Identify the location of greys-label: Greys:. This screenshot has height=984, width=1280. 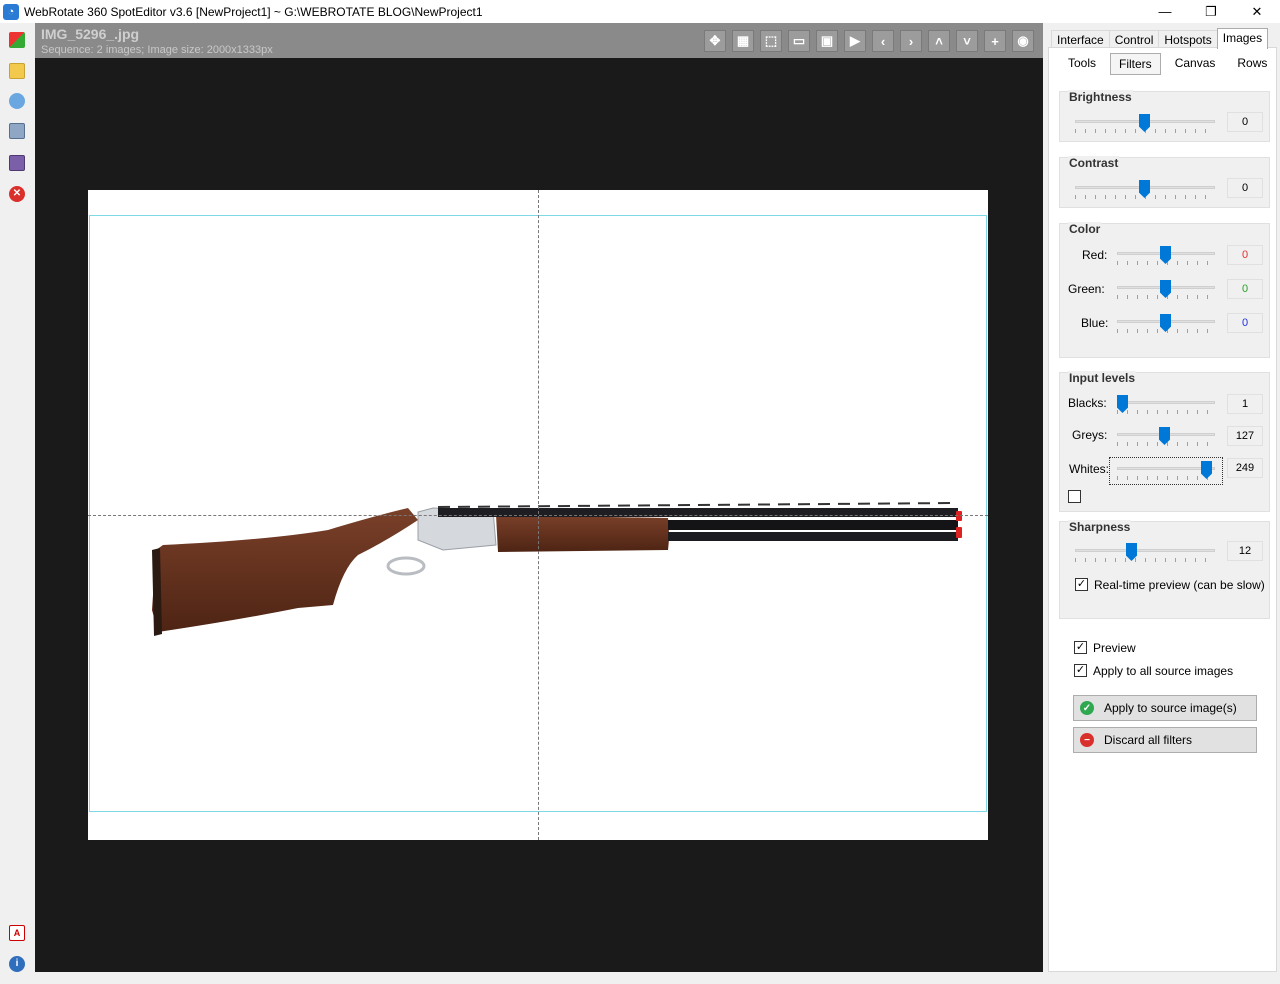
(1090, 435).